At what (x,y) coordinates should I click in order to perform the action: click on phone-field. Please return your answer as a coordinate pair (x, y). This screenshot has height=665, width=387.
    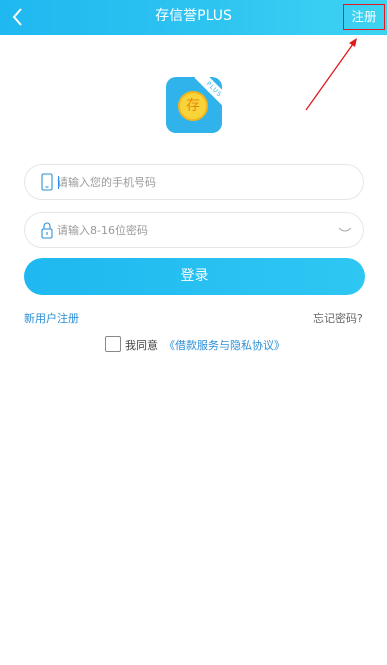
    Looking at the image, I should click on (194, 182).